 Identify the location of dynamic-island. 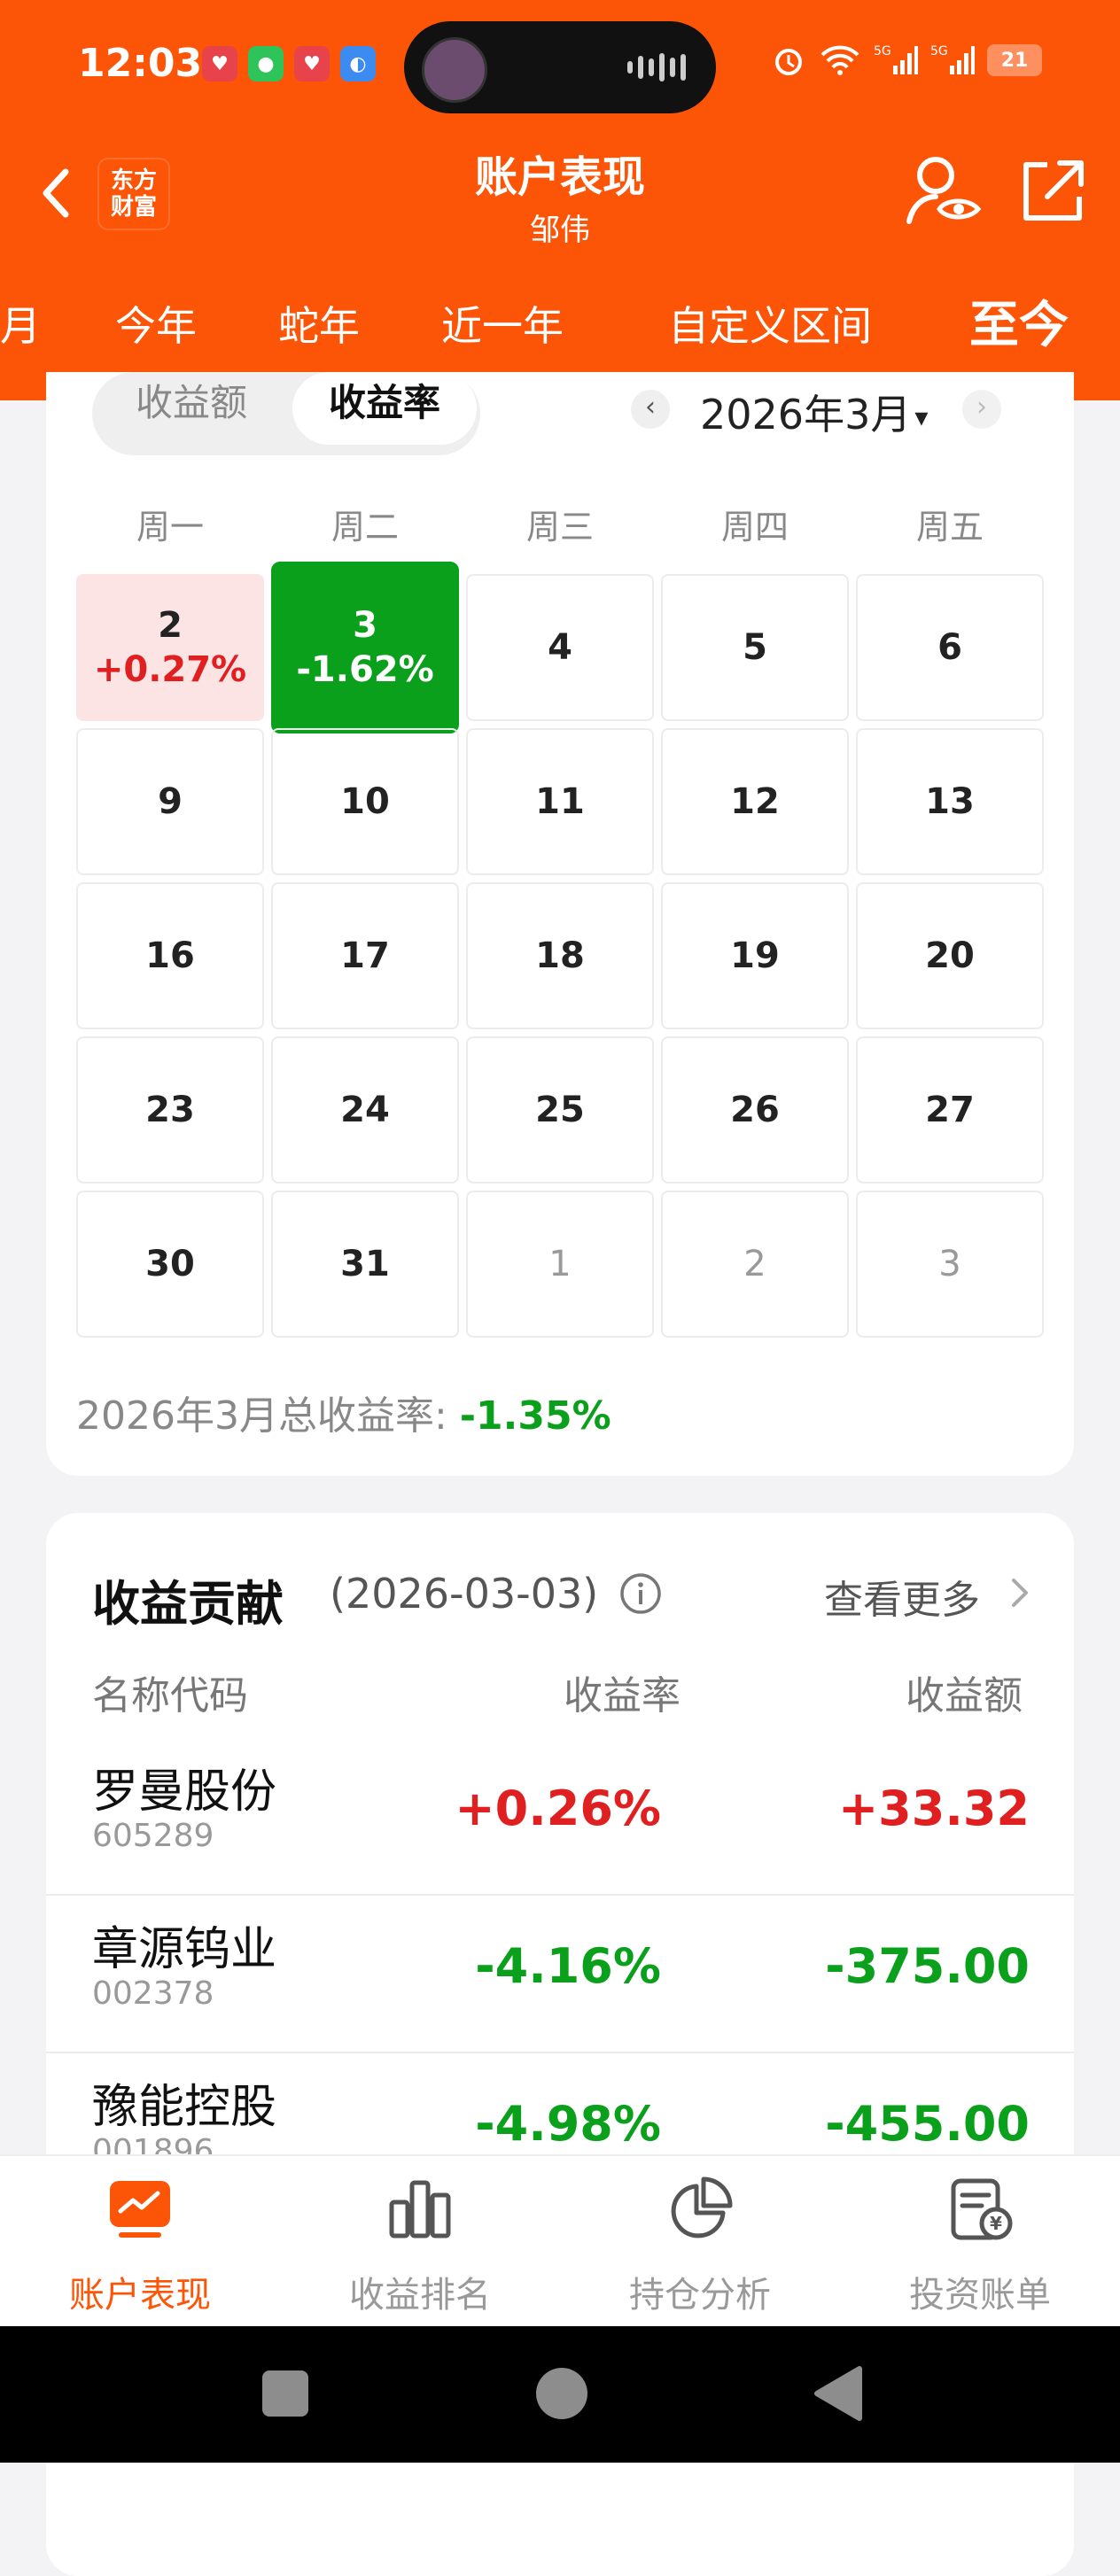
(560, 67).